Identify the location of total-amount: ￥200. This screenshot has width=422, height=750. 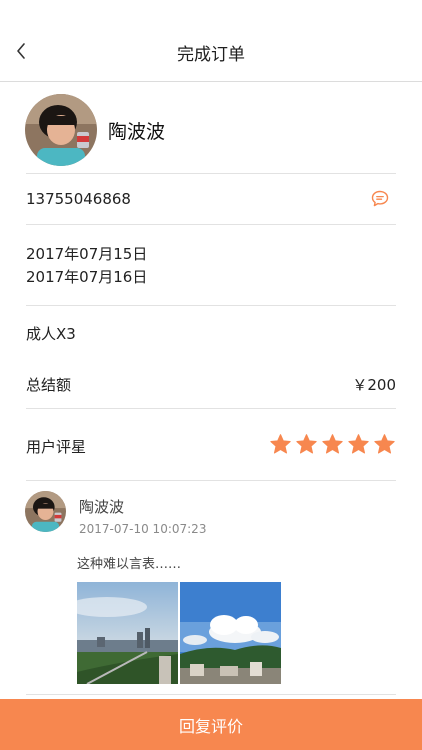
(374, 385).